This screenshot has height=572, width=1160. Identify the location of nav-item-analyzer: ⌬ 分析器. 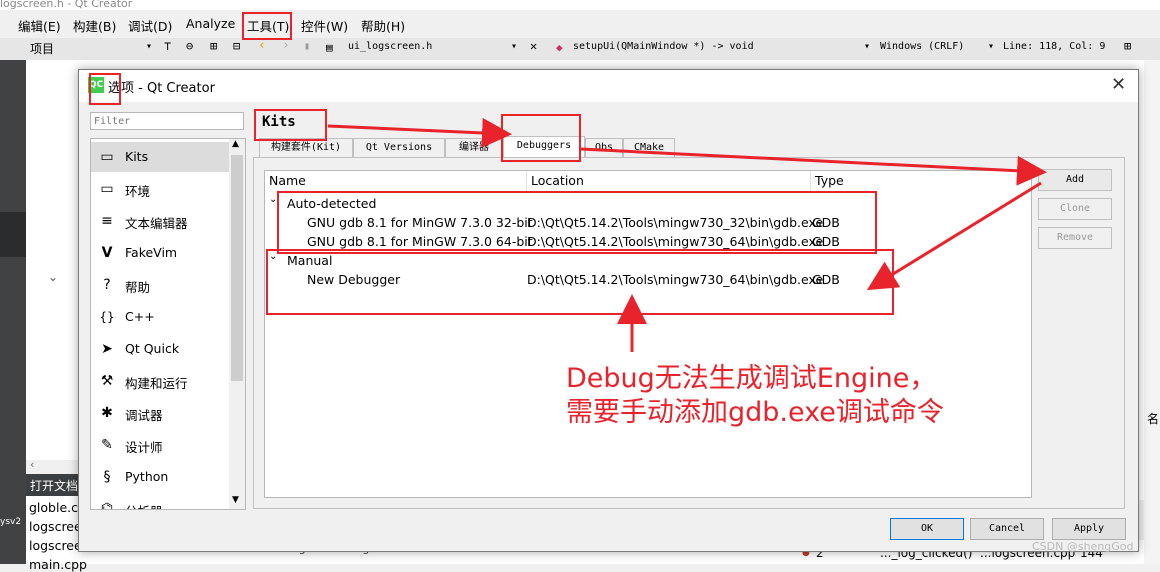
(160, 502).